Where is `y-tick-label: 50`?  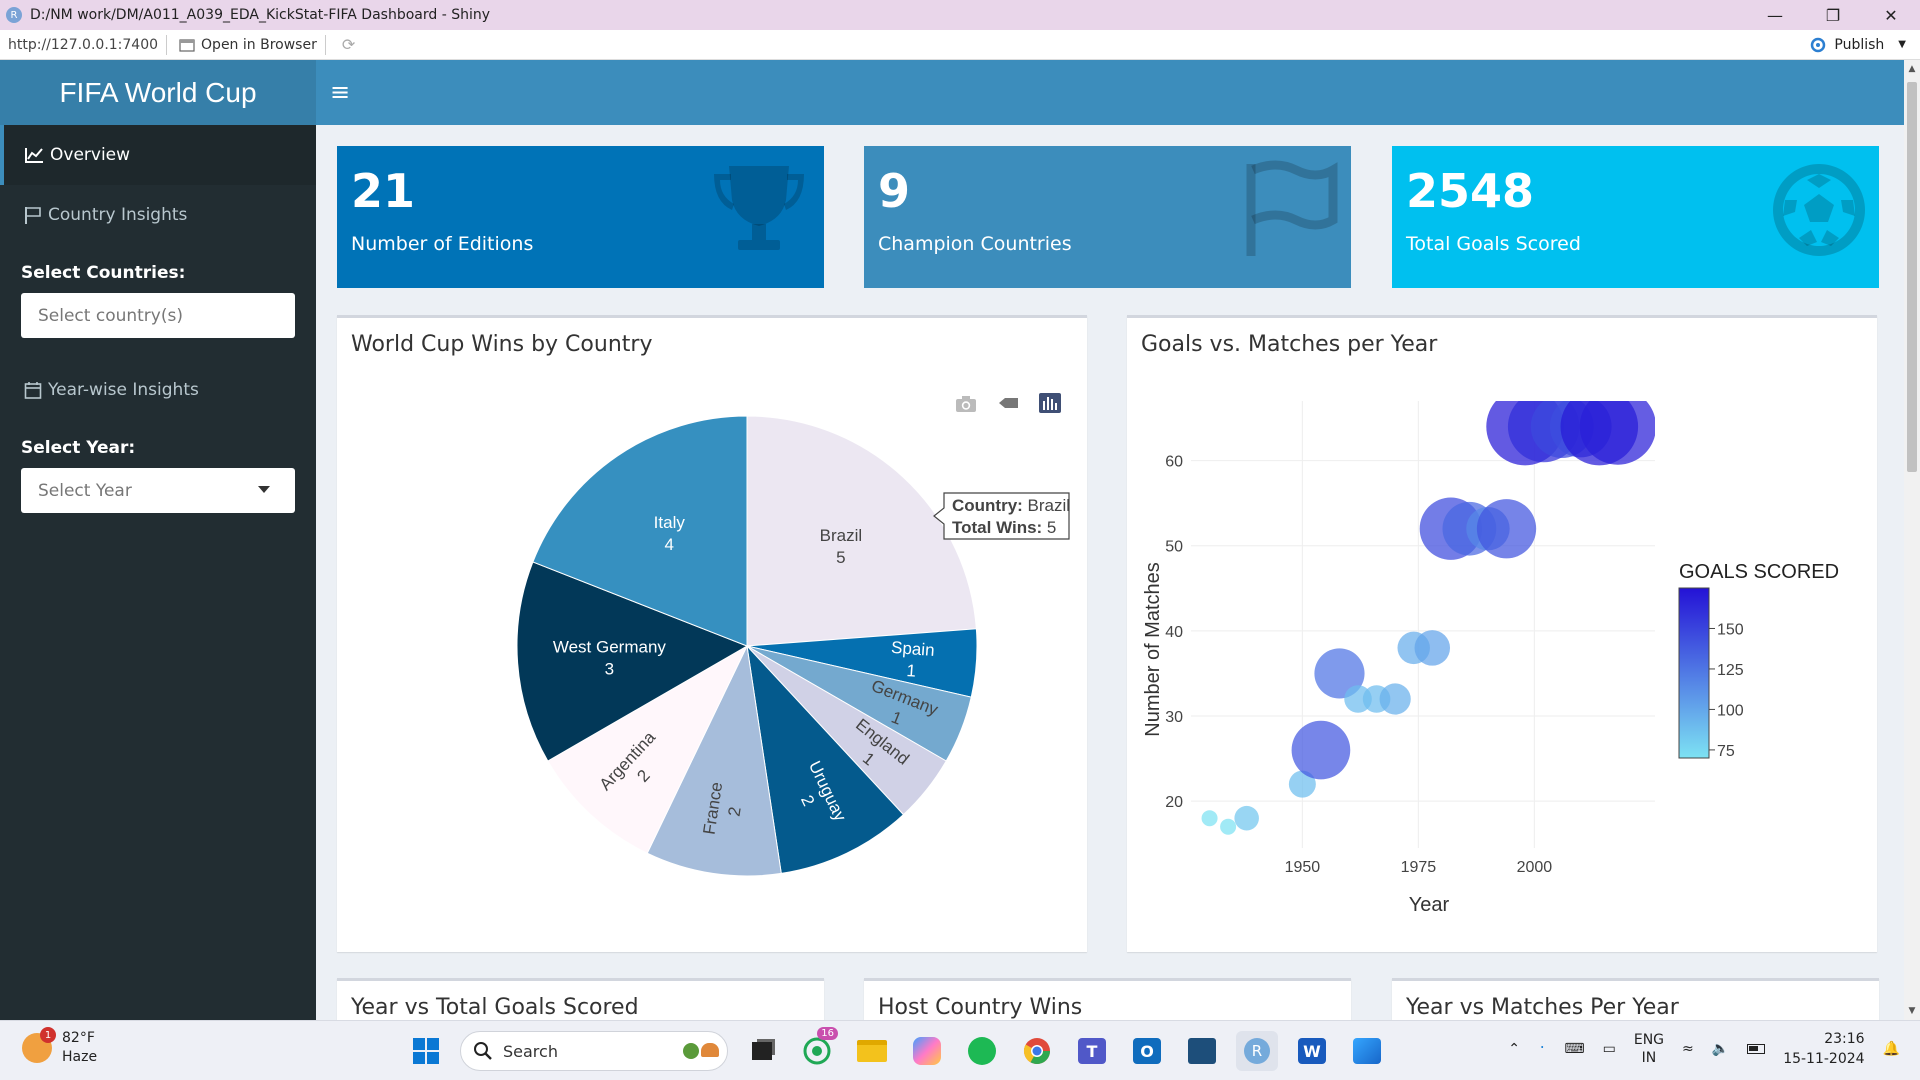 y-tick-label: 50 is located at coordinates (1174, 547).